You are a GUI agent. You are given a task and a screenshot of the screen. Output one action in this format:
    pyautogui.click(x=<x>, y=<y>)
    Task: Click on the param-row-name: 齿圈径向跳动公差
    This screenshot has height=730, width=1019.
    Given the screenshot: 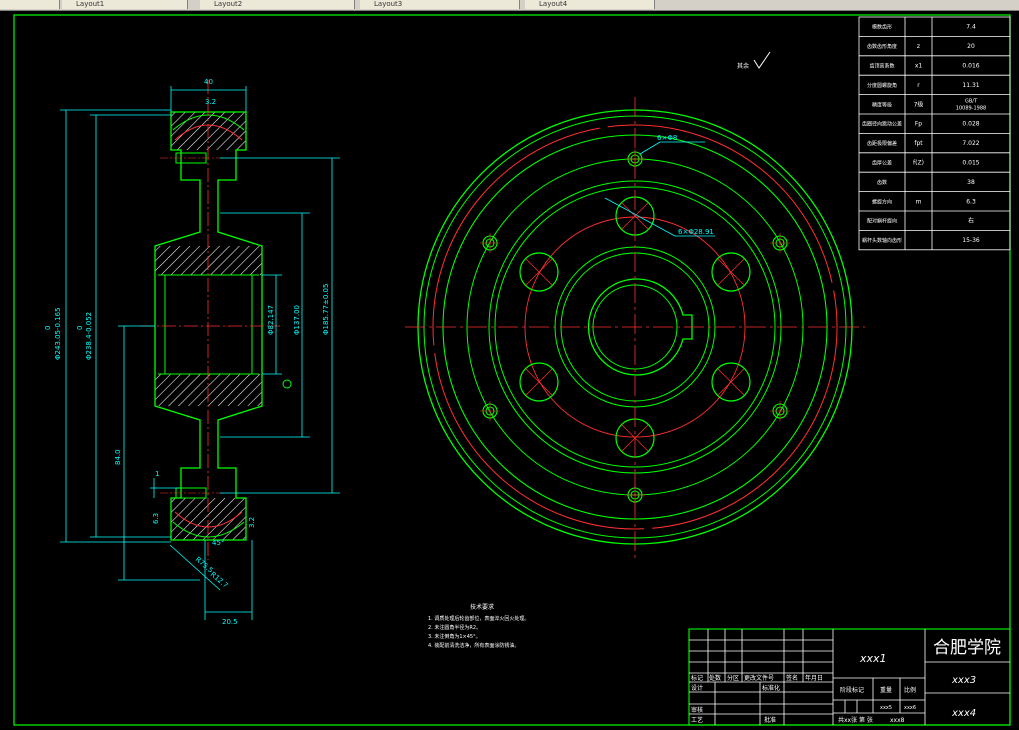 What is the action you would take?
    pyautogui.click(x=882, y=124)
    